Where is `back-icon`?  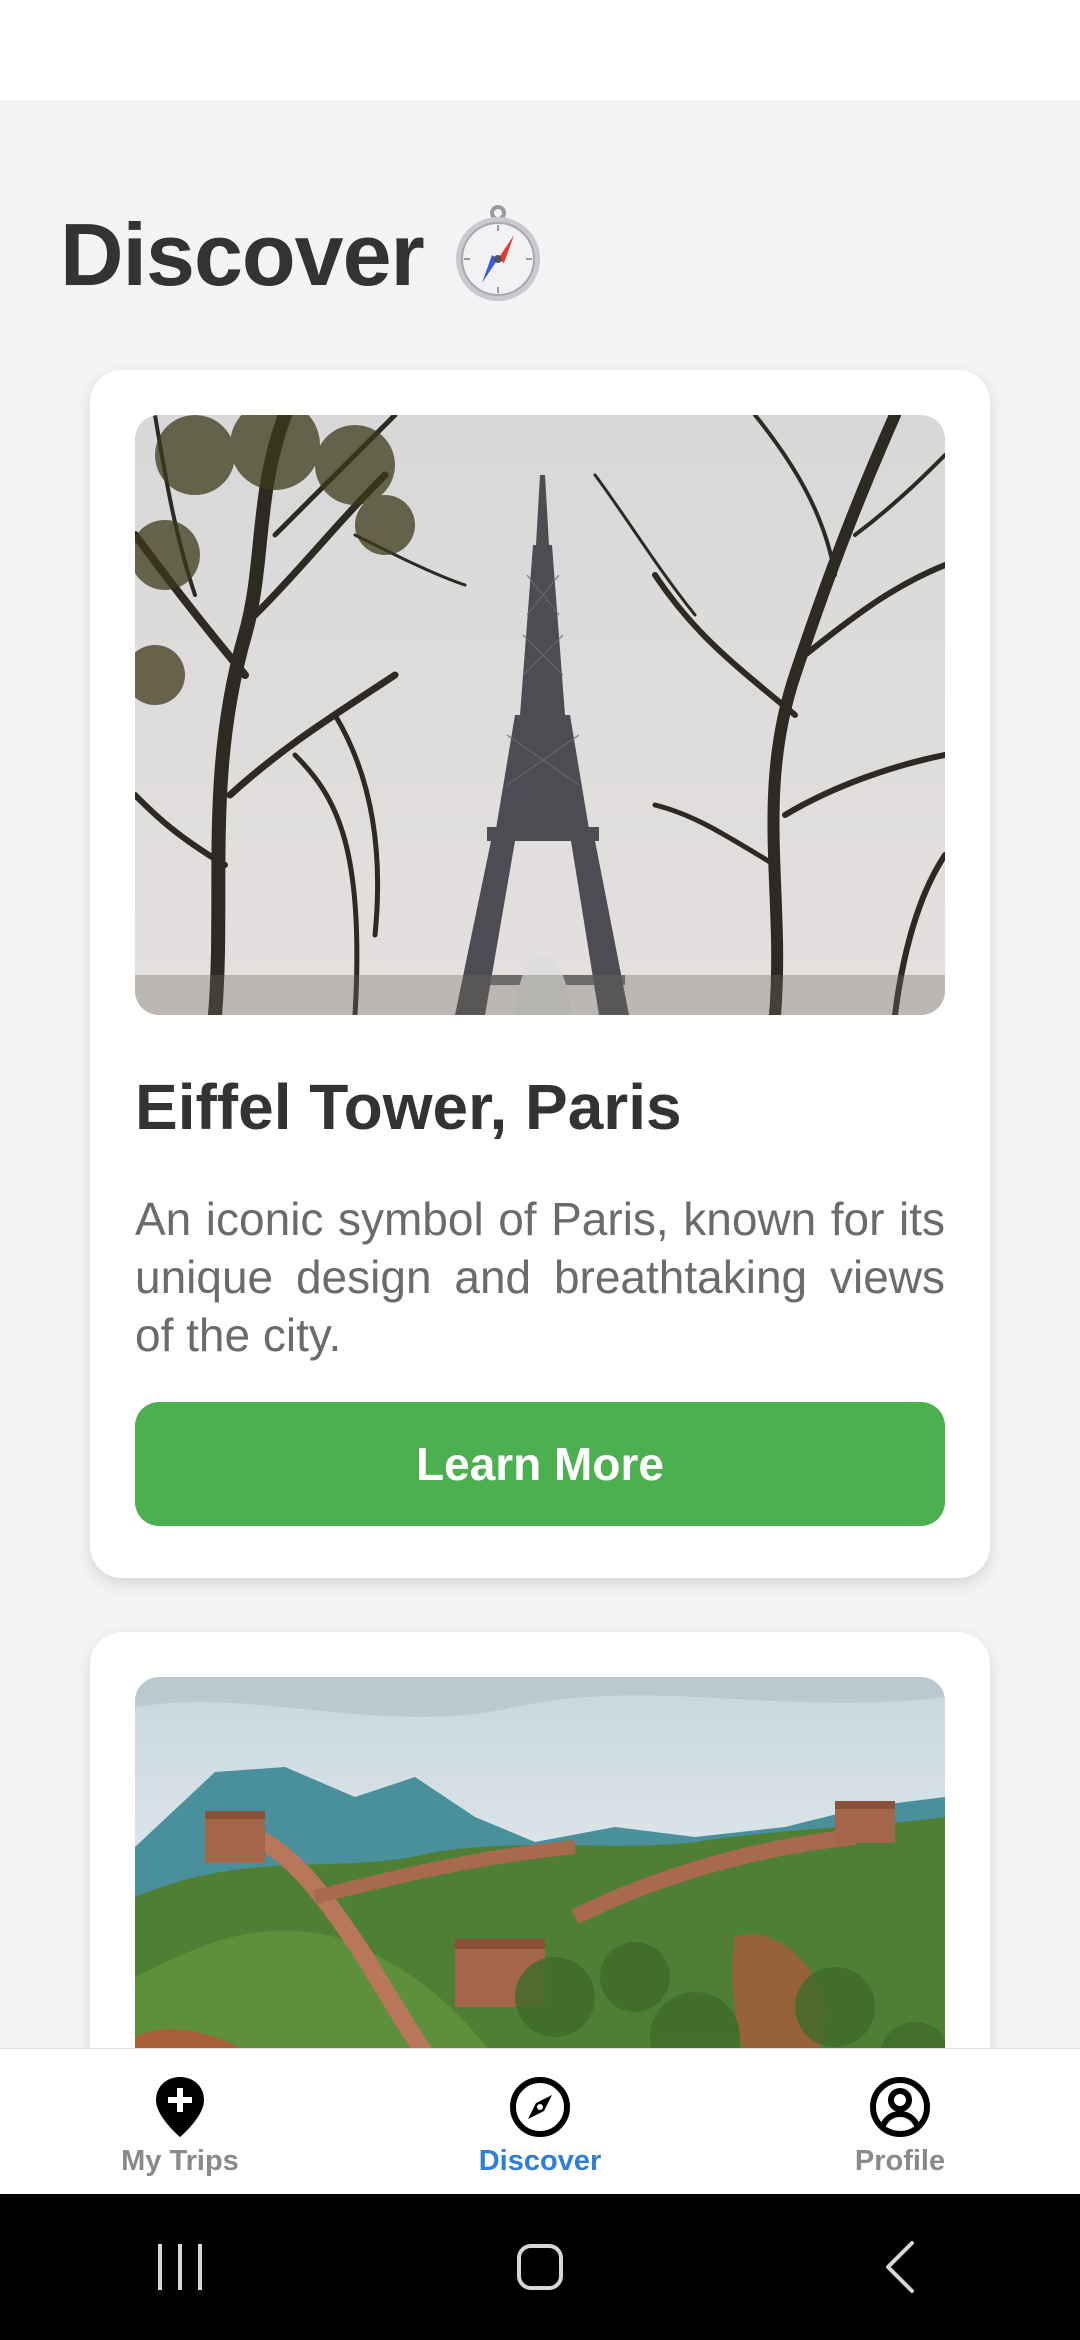 back-icon is located at coordinates (900, 2267).